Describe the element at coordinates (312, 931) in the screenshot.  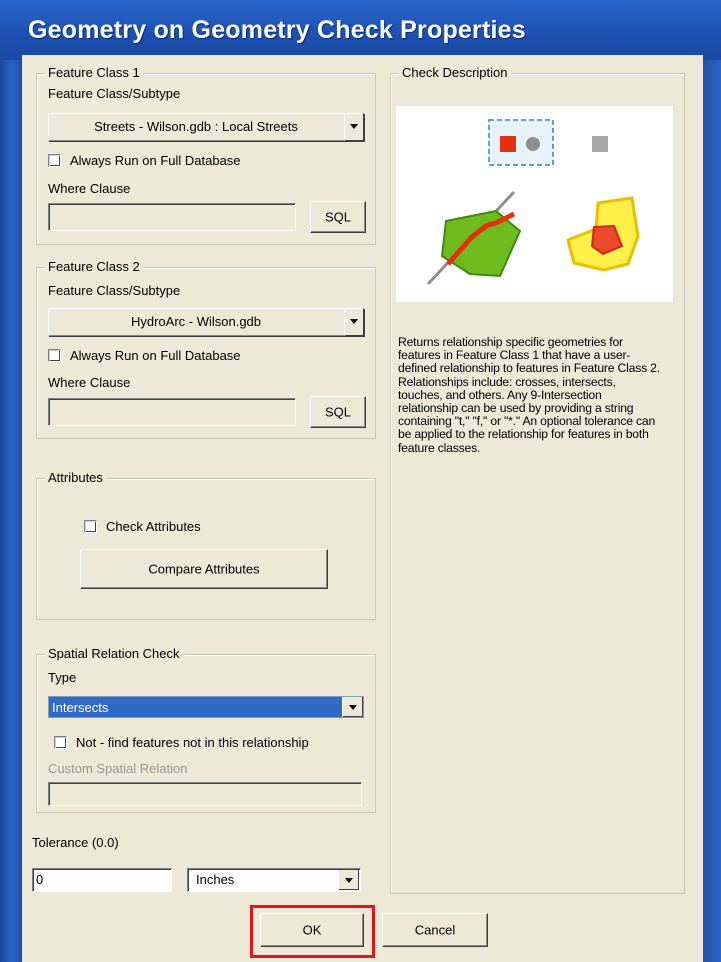
I see `ok-highlight-box` at that location.